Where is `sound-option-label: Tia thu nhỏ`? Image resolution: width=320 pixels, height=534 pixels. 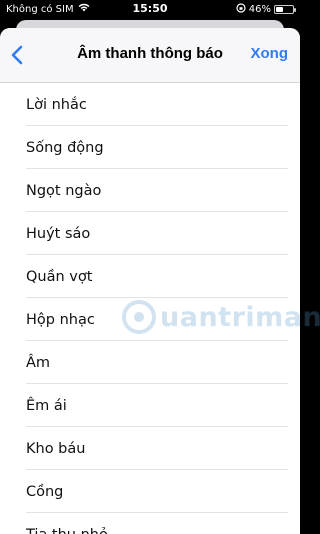 sound-option-label: Tia thu nhỏ is located at coordinates (67, 530).